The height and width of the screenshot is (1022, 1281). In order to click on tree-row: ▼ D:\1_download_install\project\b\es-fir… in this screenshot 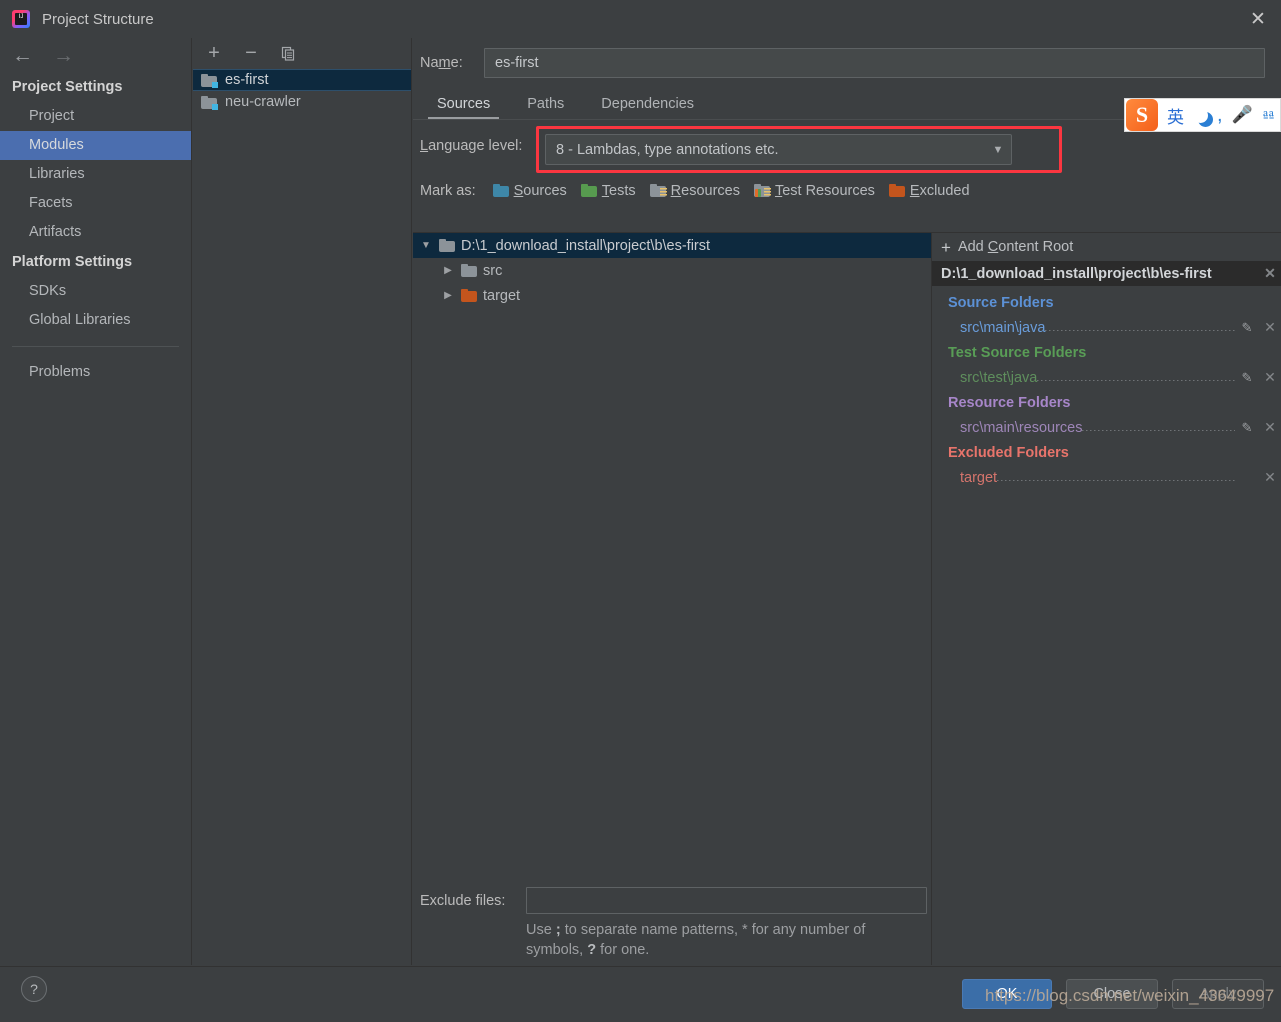, I will do `click(672, 245)`.